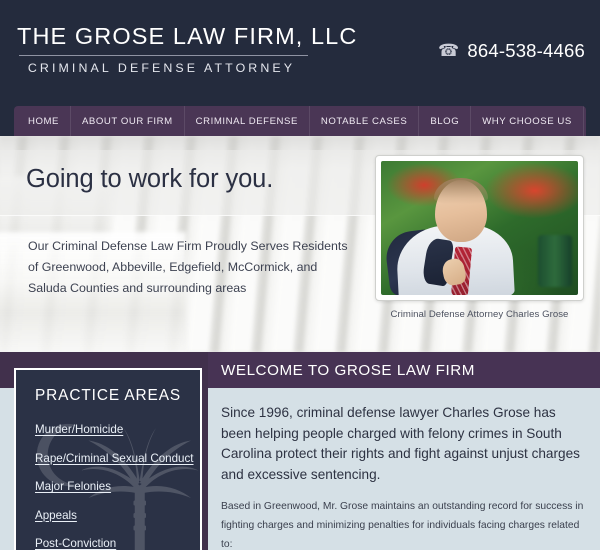  I want to click on nav-item-blog: BLOG, so click(445, 121).